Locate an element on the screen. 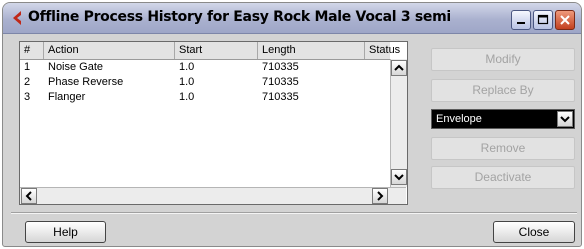 This screenshot has height=249, width=584. maximize-button is located at coordinates (543, 20).